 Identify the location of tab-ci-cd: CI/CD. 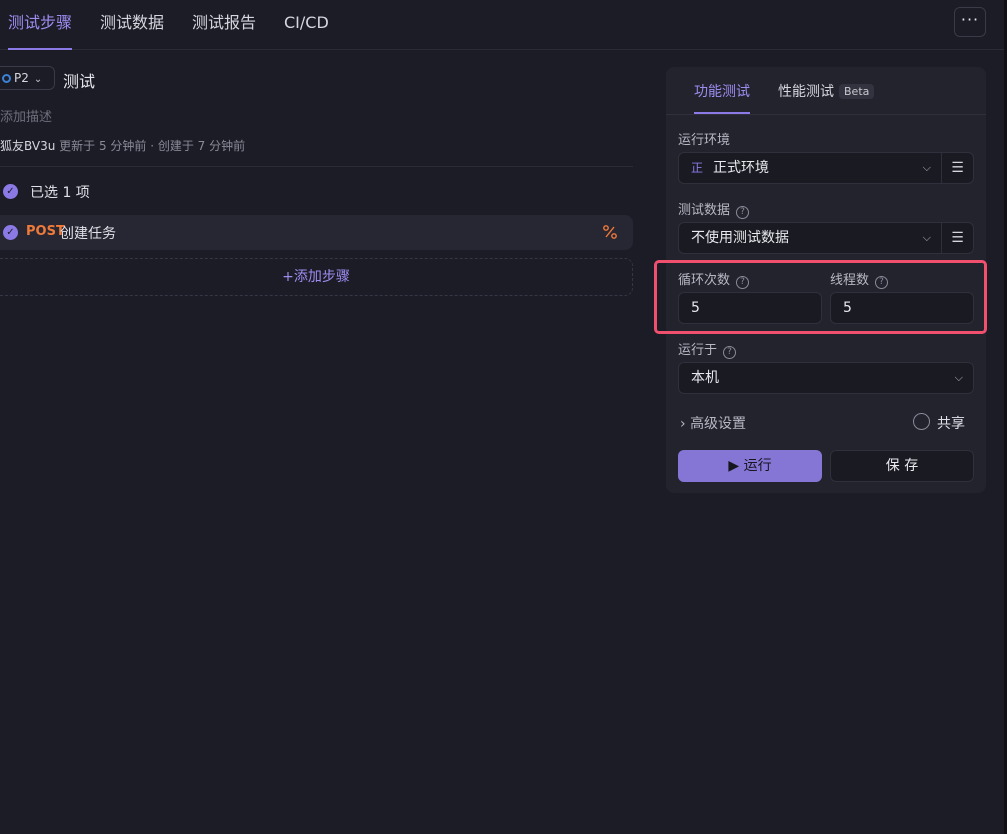
(306, 25).